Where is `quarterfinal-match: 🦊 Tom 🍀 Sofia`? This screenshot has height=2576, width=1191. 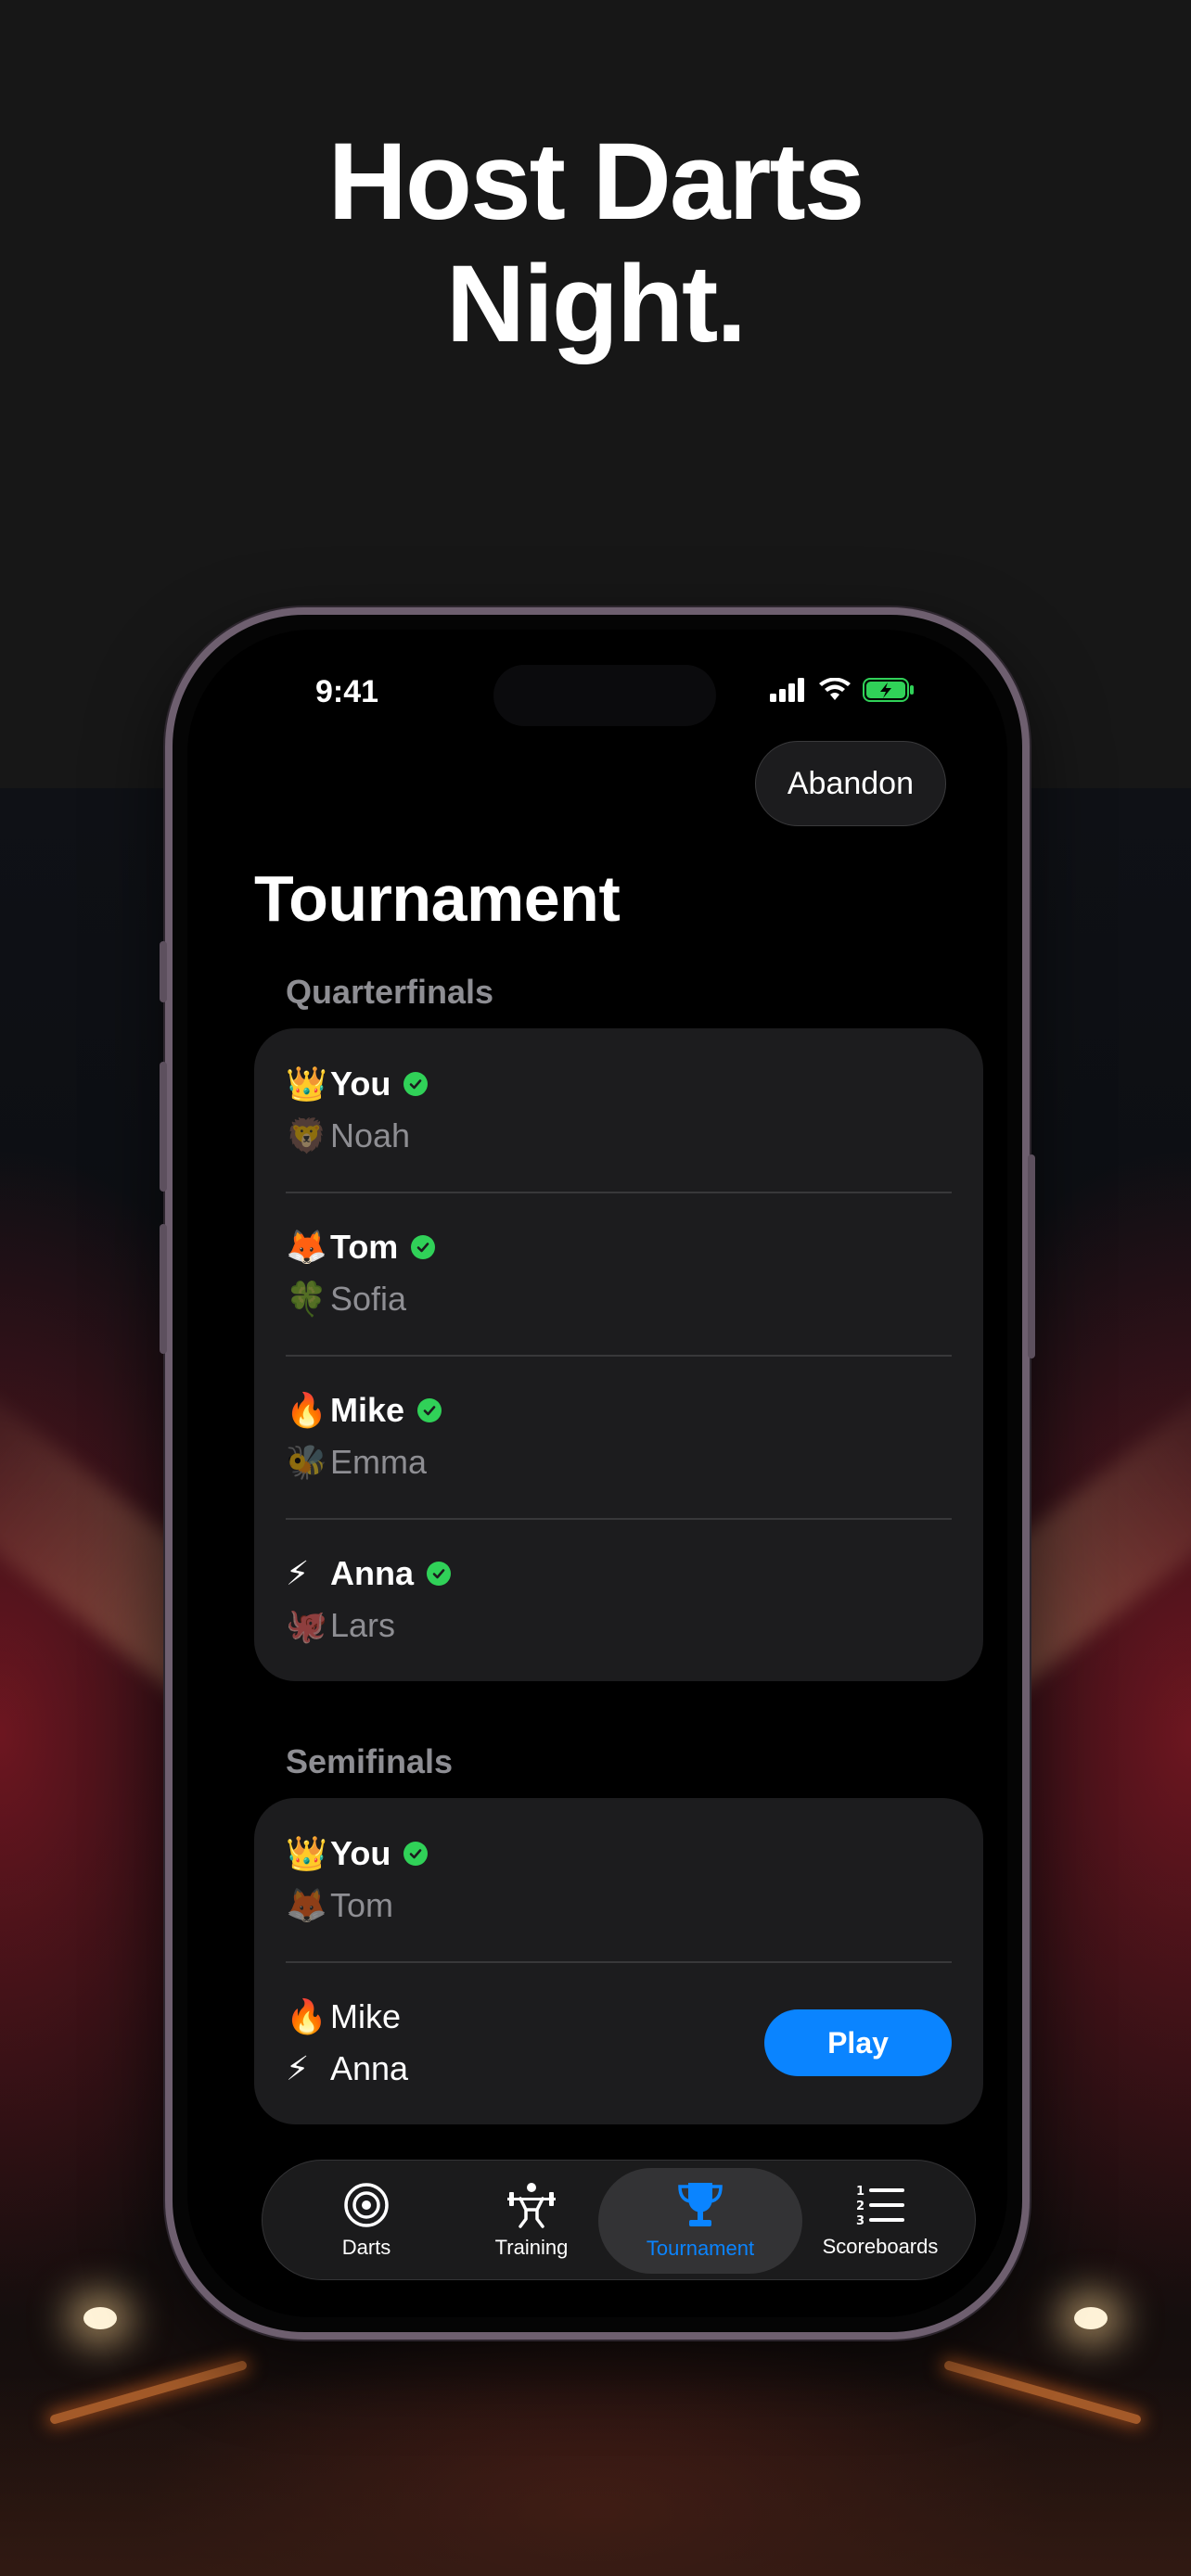 quarterfinal-match: 🦊 Tom 🍀 Sofia is located at coordinates (618, 1273).